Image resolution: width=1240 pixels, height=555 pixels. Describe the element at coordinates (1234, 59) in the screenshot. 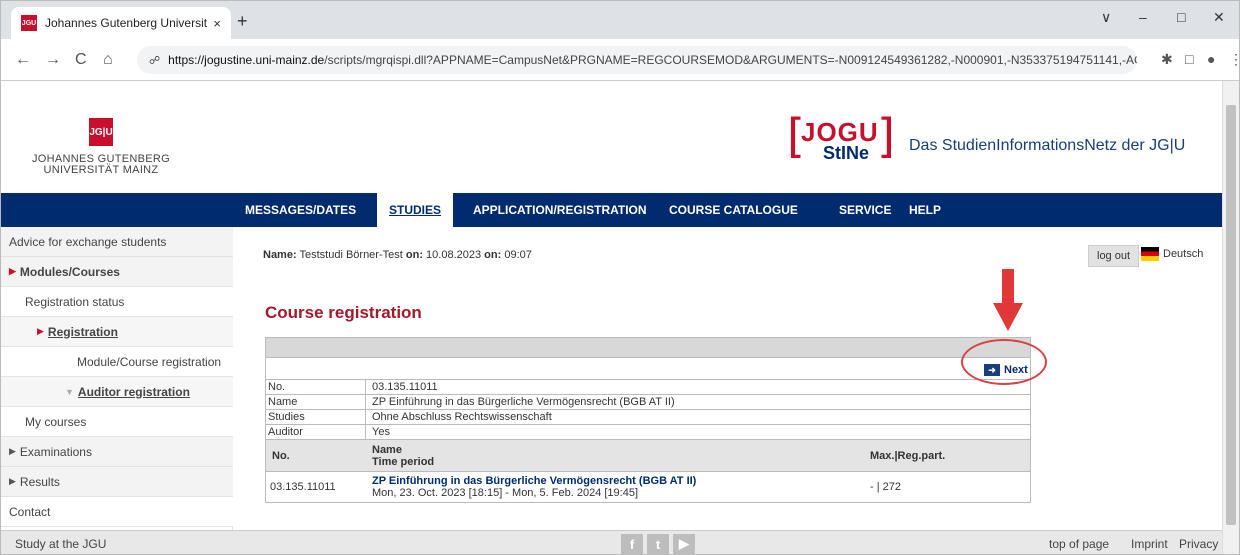

I see `menu-icon: ⋮` at that location.